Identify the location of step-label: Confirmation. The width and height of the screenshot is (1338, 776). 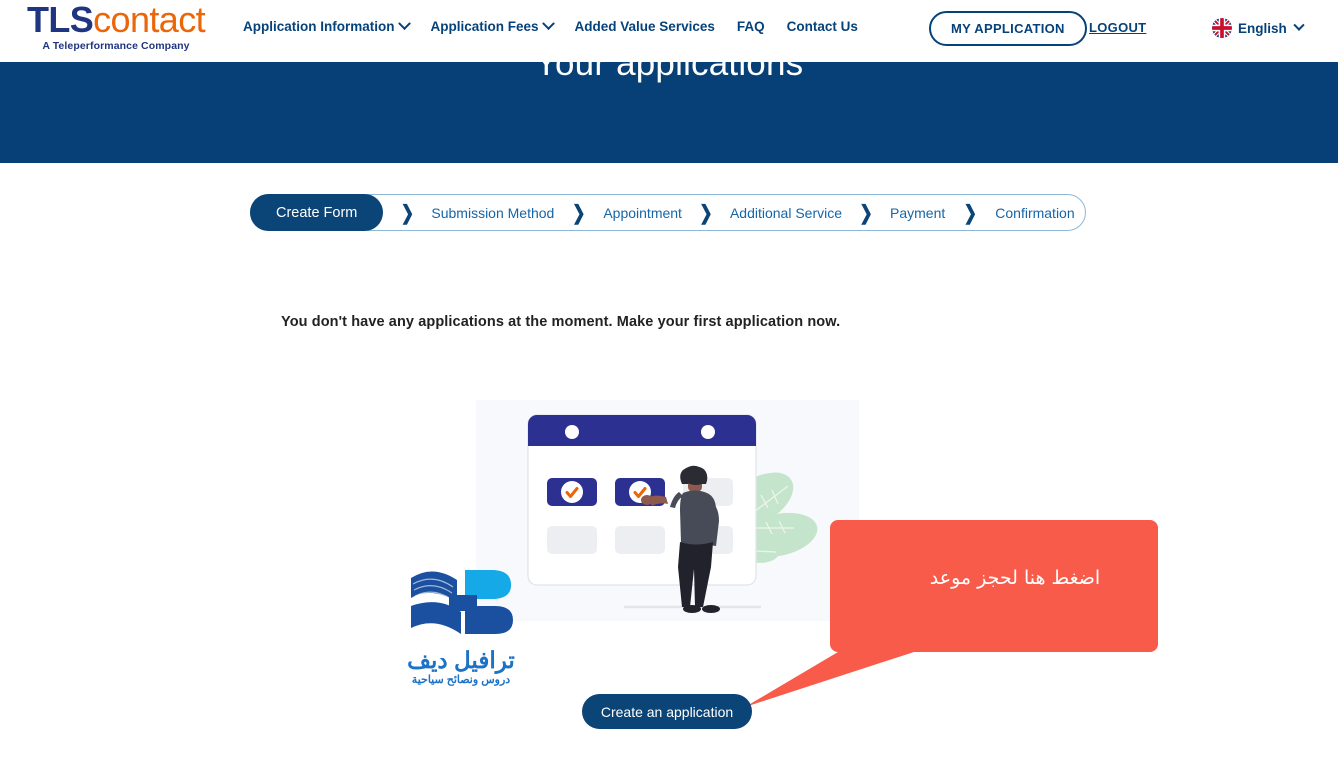
(1035, 212).